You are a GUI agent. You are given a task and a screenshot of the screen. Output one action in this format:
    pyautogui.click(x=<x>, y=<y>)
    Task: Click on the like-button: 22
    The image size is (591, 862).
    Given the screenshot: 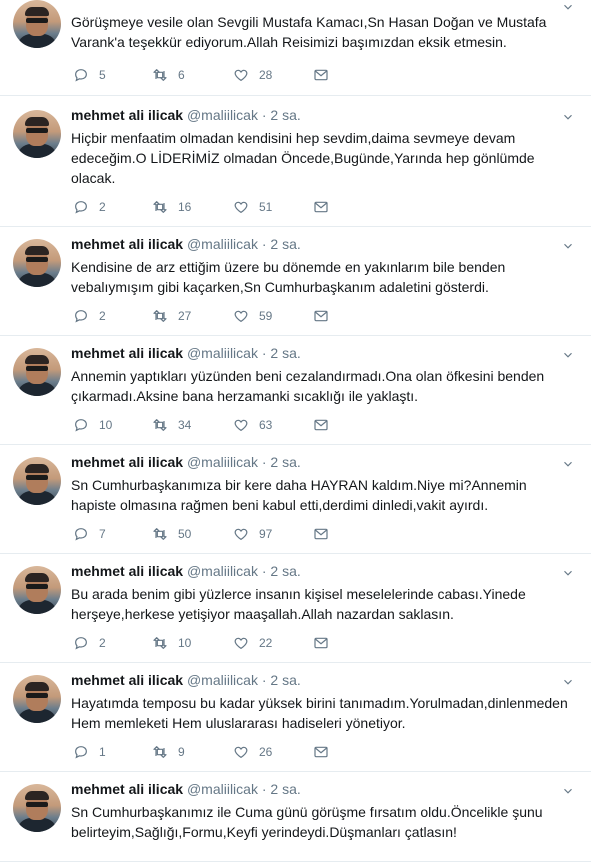 What is the action you would take?
    pyautogui.click(x=252, y=643)
    